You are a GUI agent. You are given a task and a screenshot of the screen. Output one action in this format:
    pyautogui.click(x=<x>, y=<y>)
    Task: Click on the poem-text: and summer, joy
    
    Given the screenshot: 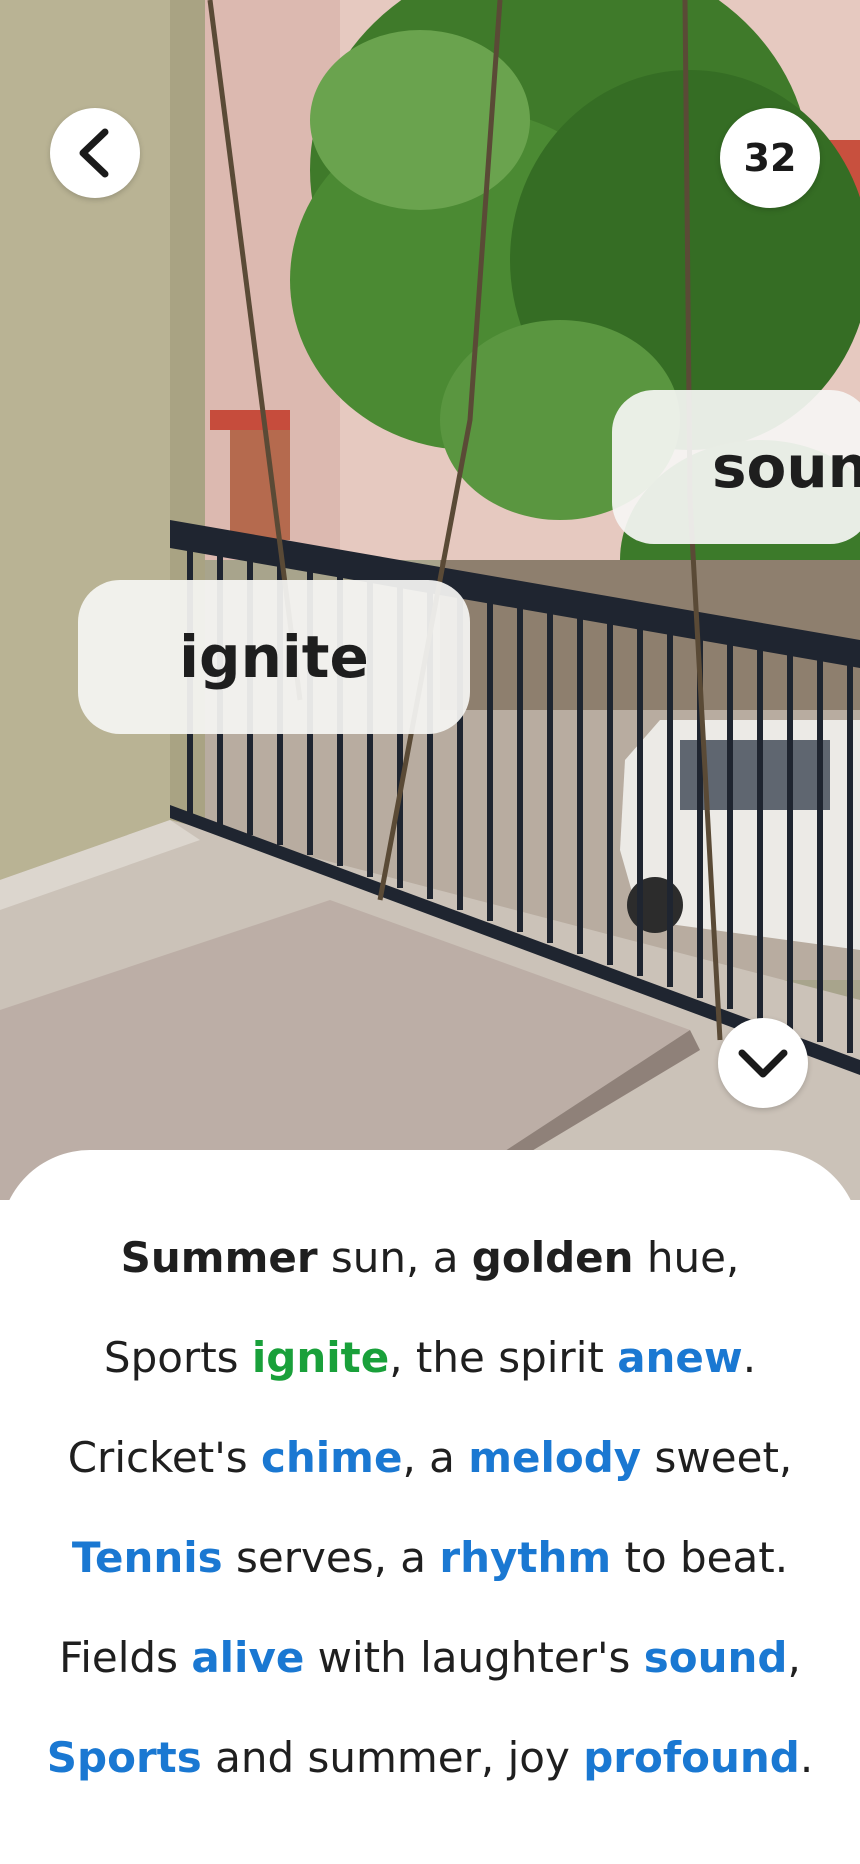 What is the action you would take?
    pyautogui.click(x=392, y=1757)
    